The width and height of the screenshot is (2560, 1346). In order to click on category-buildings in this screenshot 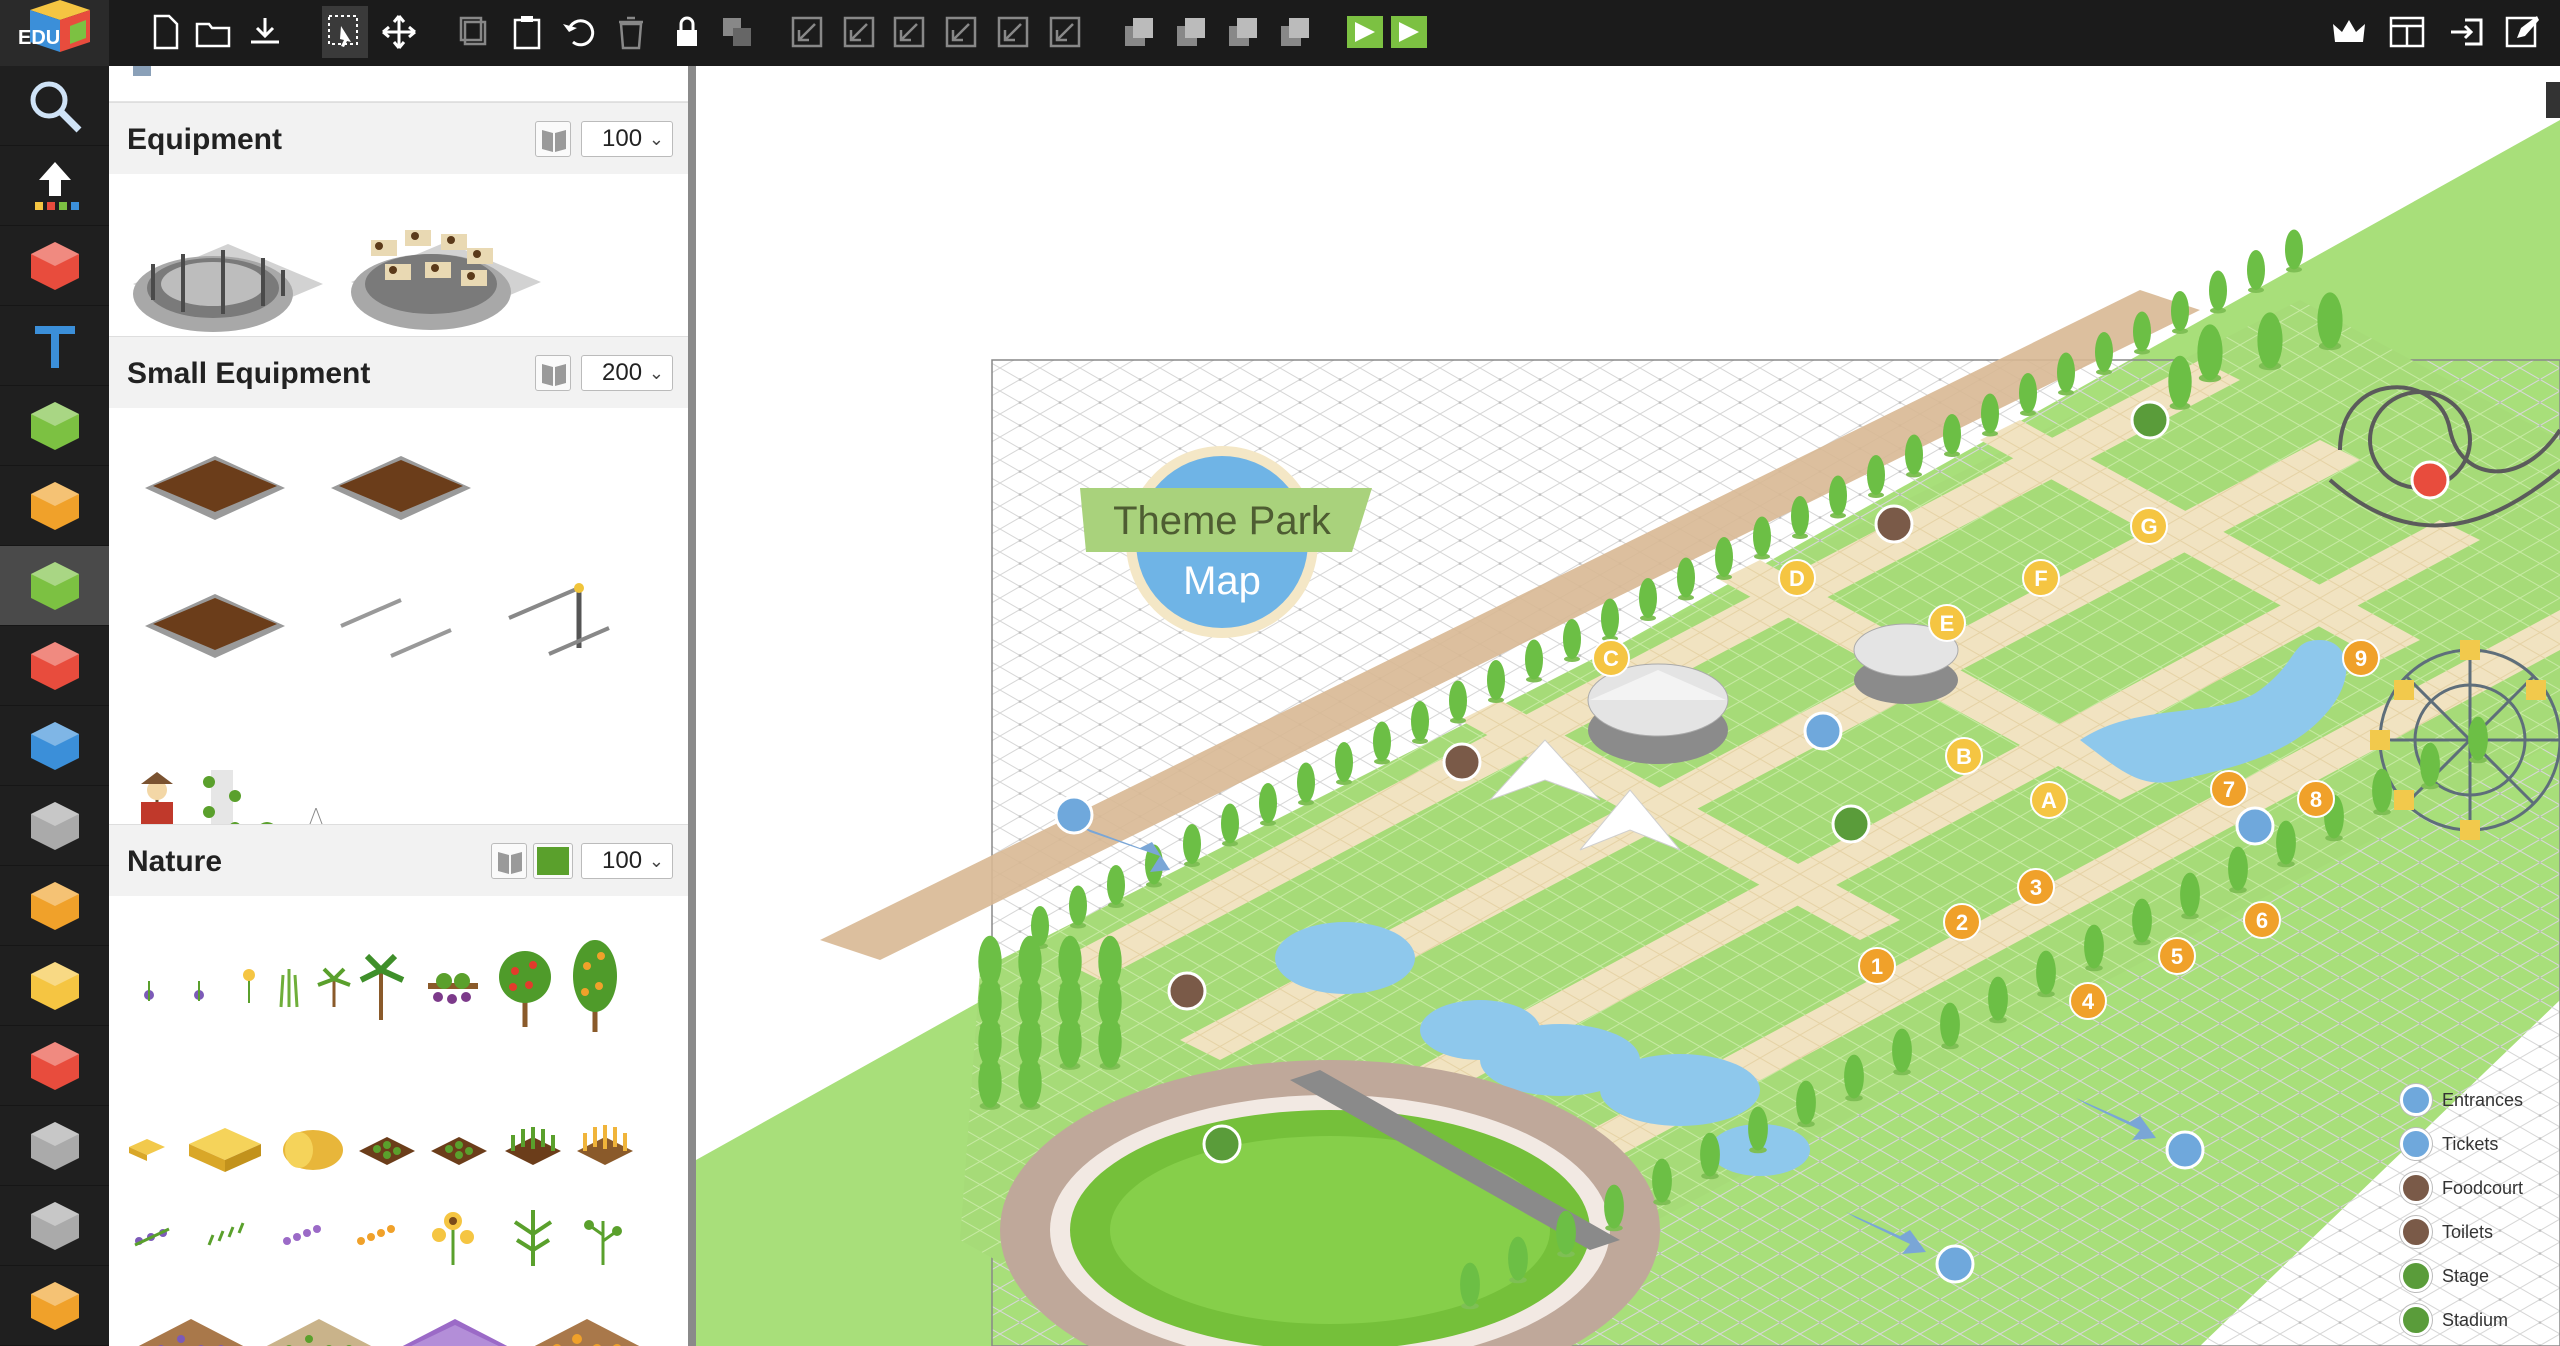, I will do `click(54, 426)`.